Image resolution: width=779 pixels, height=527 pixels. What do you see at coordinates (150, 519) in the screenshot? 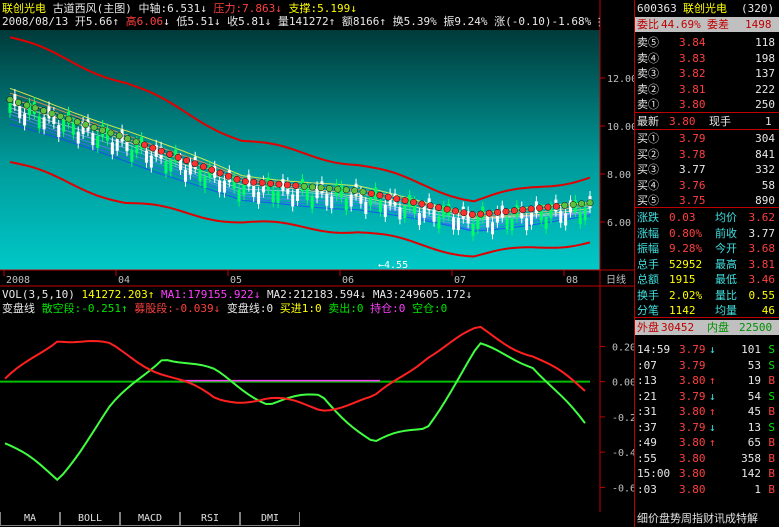
I see `tab-macd: MACD` at bounding box center [150, 519].